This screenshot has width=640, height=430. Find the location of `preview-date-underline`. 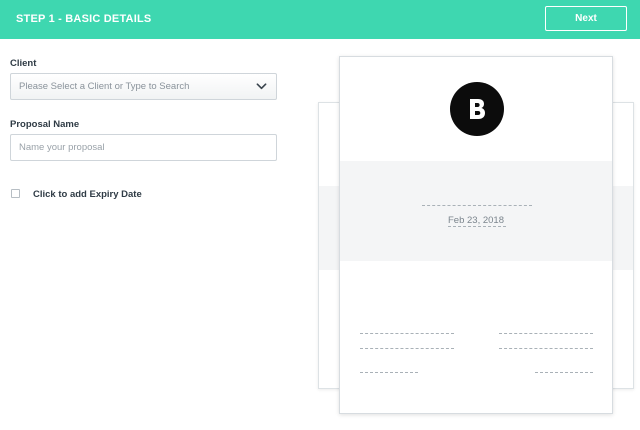

preview-date-underline is located at coordinates (477, 226).